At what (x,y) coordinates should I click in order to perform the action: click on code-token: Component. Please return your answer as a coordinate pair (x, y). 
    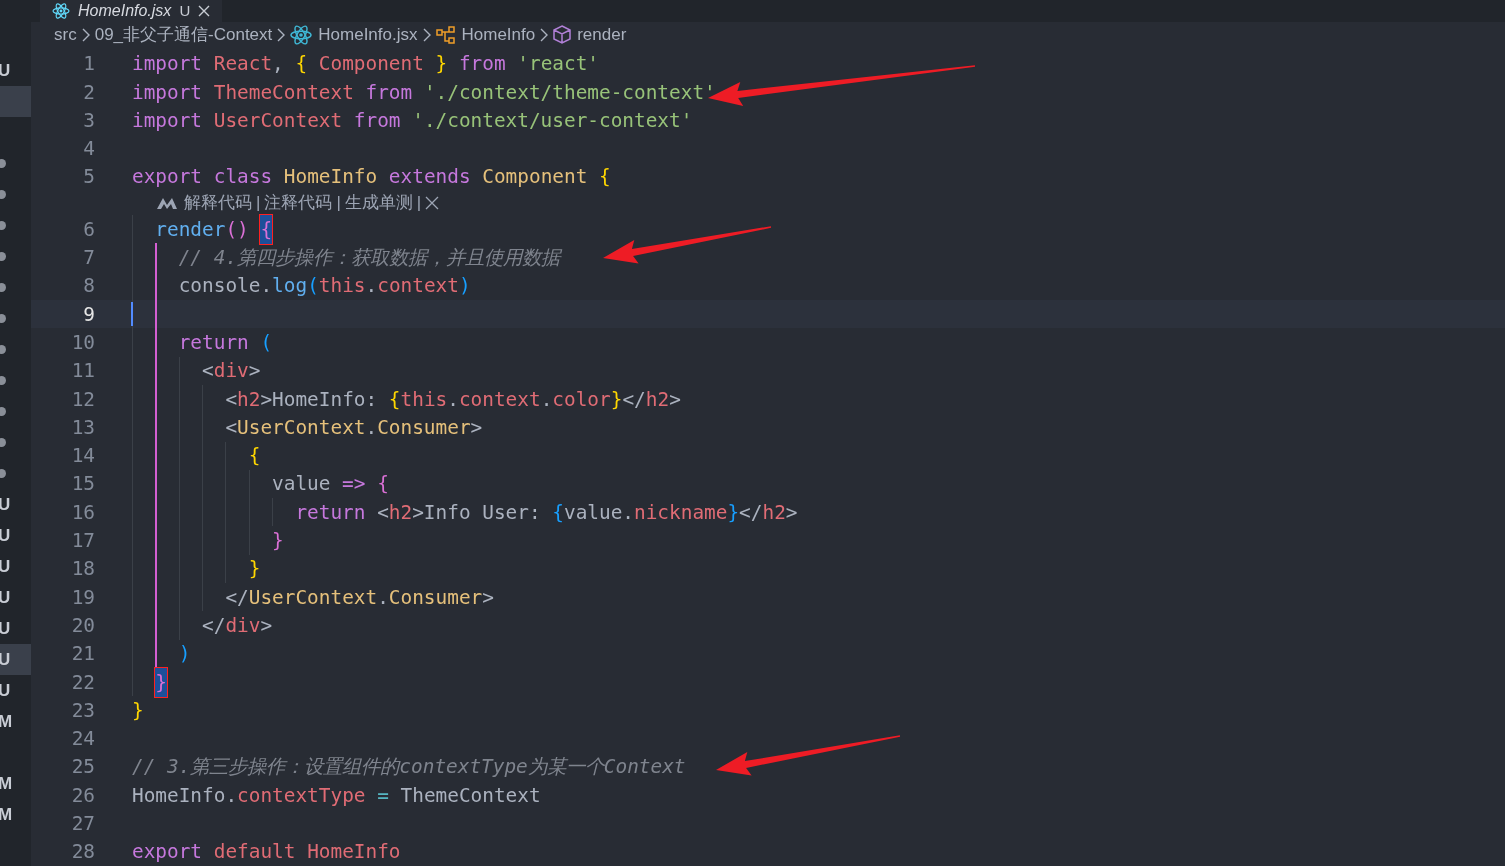
    Looking at the image, I should click on (535, 177).